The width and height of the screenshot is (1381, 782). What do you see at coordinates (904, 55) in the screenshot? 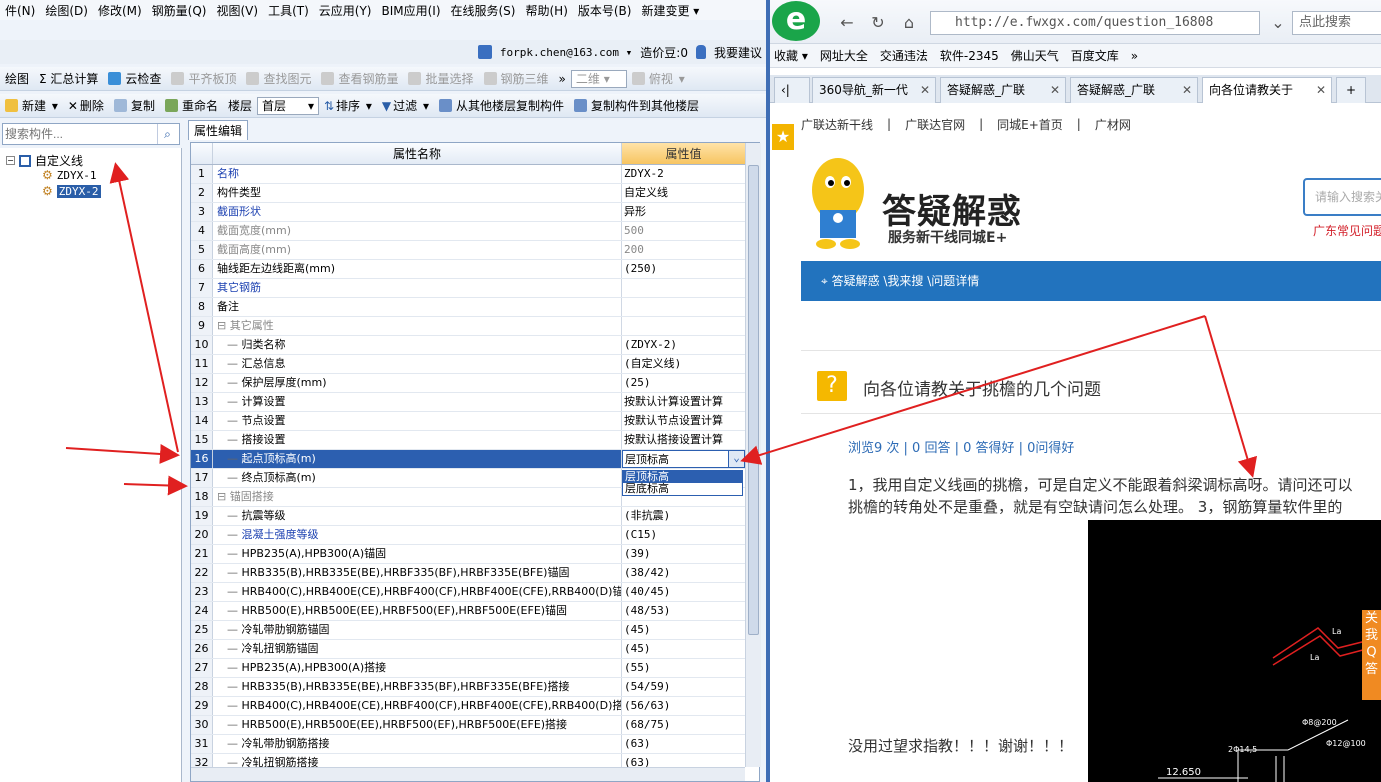
I see `fav-traffic: 交通违法` at bounding box center [904, 55].